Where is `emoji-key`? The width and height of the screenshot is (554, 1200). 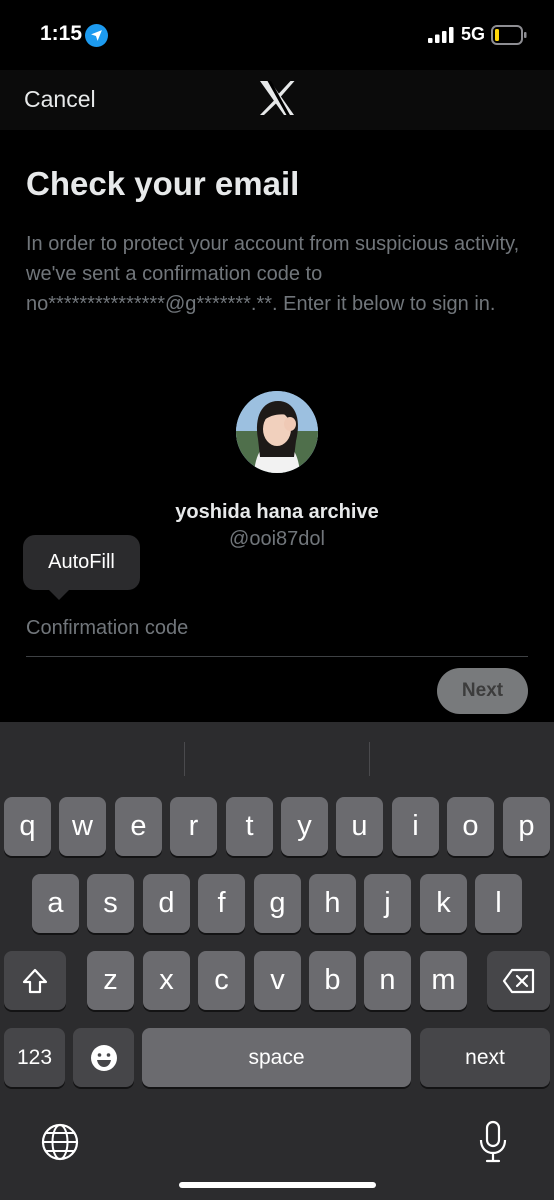 emoji-key is located at coordinates (103, 1057).